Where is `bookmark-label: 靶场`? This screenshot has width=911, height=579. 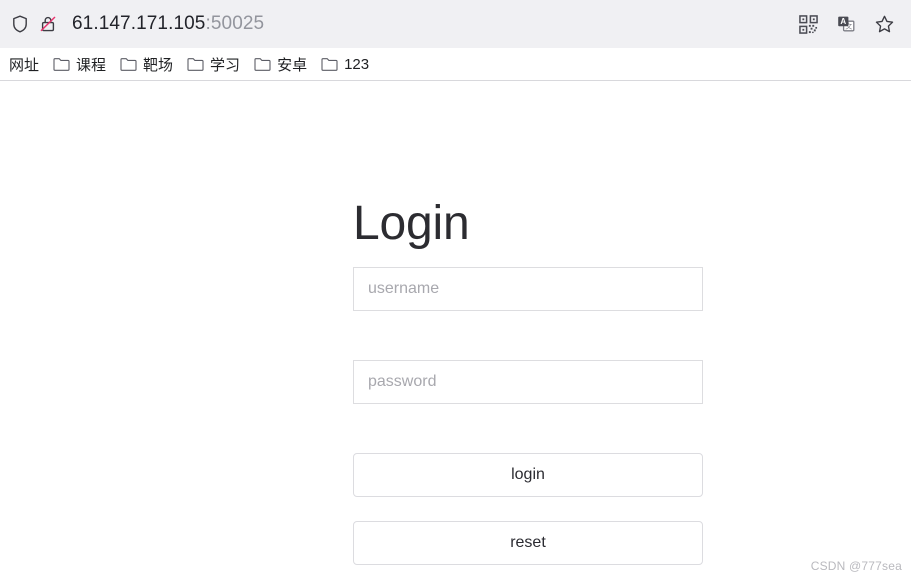
bookmark-label: 靶场 is located at coordinates (158, 65).